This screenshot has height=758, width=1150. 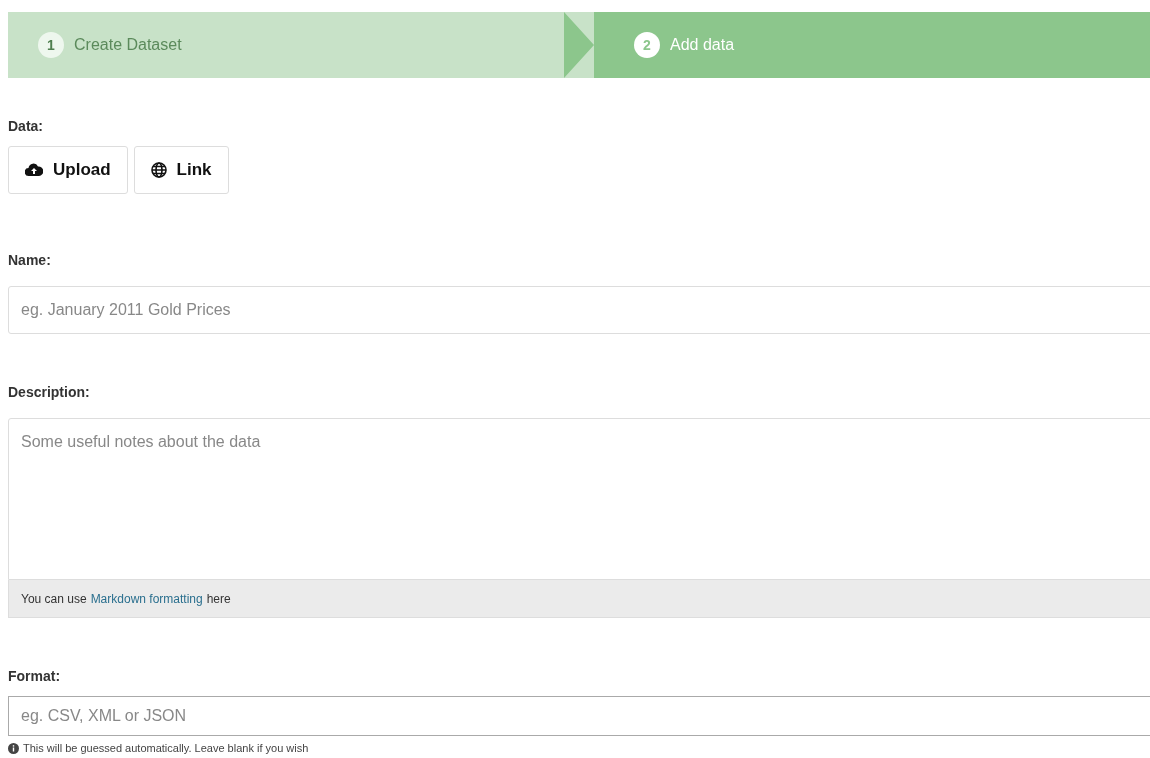 I want to click on cloud-upload-icon, so click(x=34, y=170).